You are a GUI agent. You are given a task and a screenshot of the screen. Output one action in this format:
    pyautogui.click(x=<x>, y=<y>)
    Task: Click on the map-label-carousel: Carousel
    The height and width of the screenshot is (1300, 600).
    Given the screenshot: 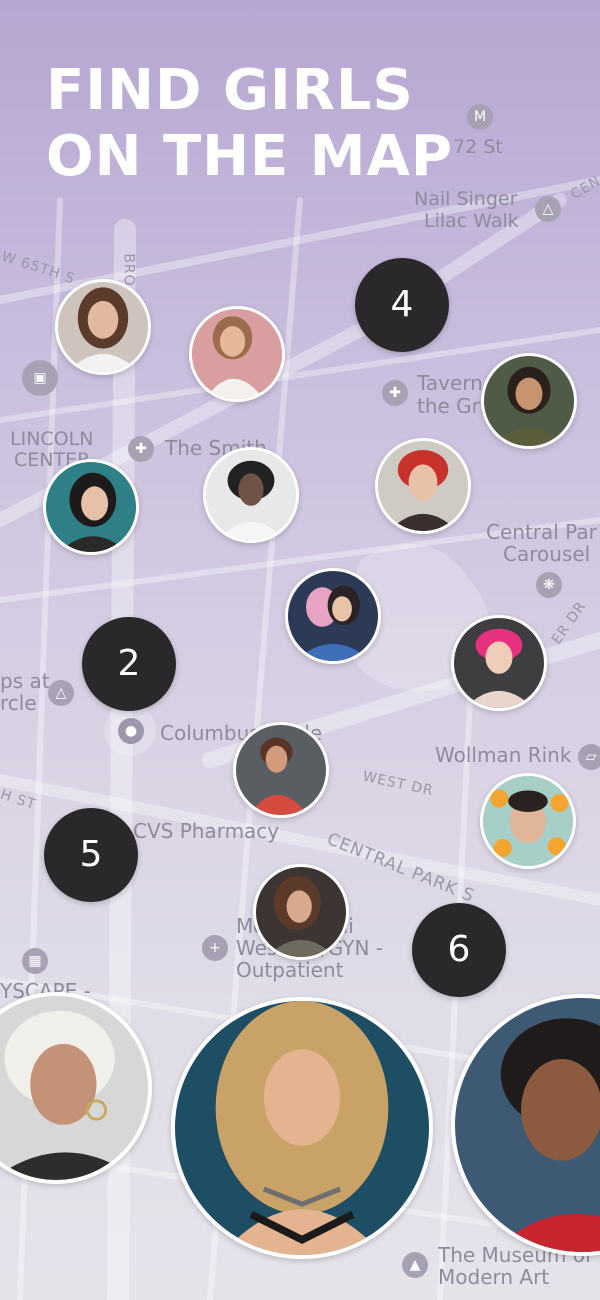 What is the action you would take?
    pyautogui.click(x=547, y=554)
    